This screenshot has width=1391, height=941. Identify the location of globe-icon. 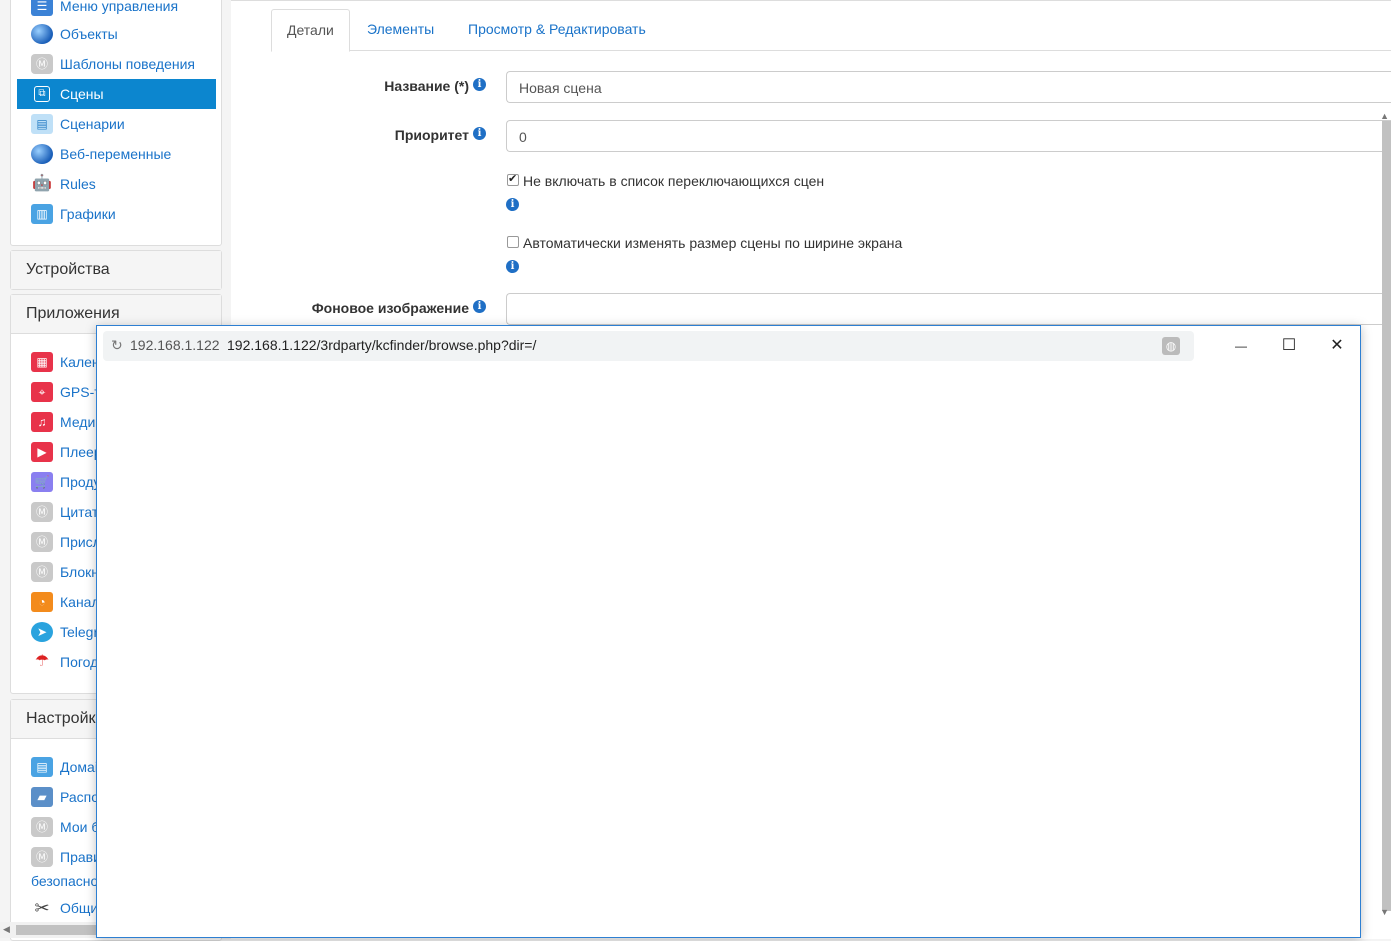
(42, 34).